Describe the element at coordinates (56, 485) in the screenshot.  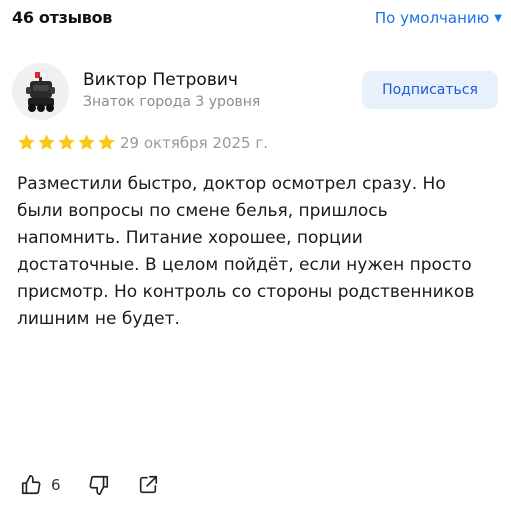
I see `like-count: 6` at that location.